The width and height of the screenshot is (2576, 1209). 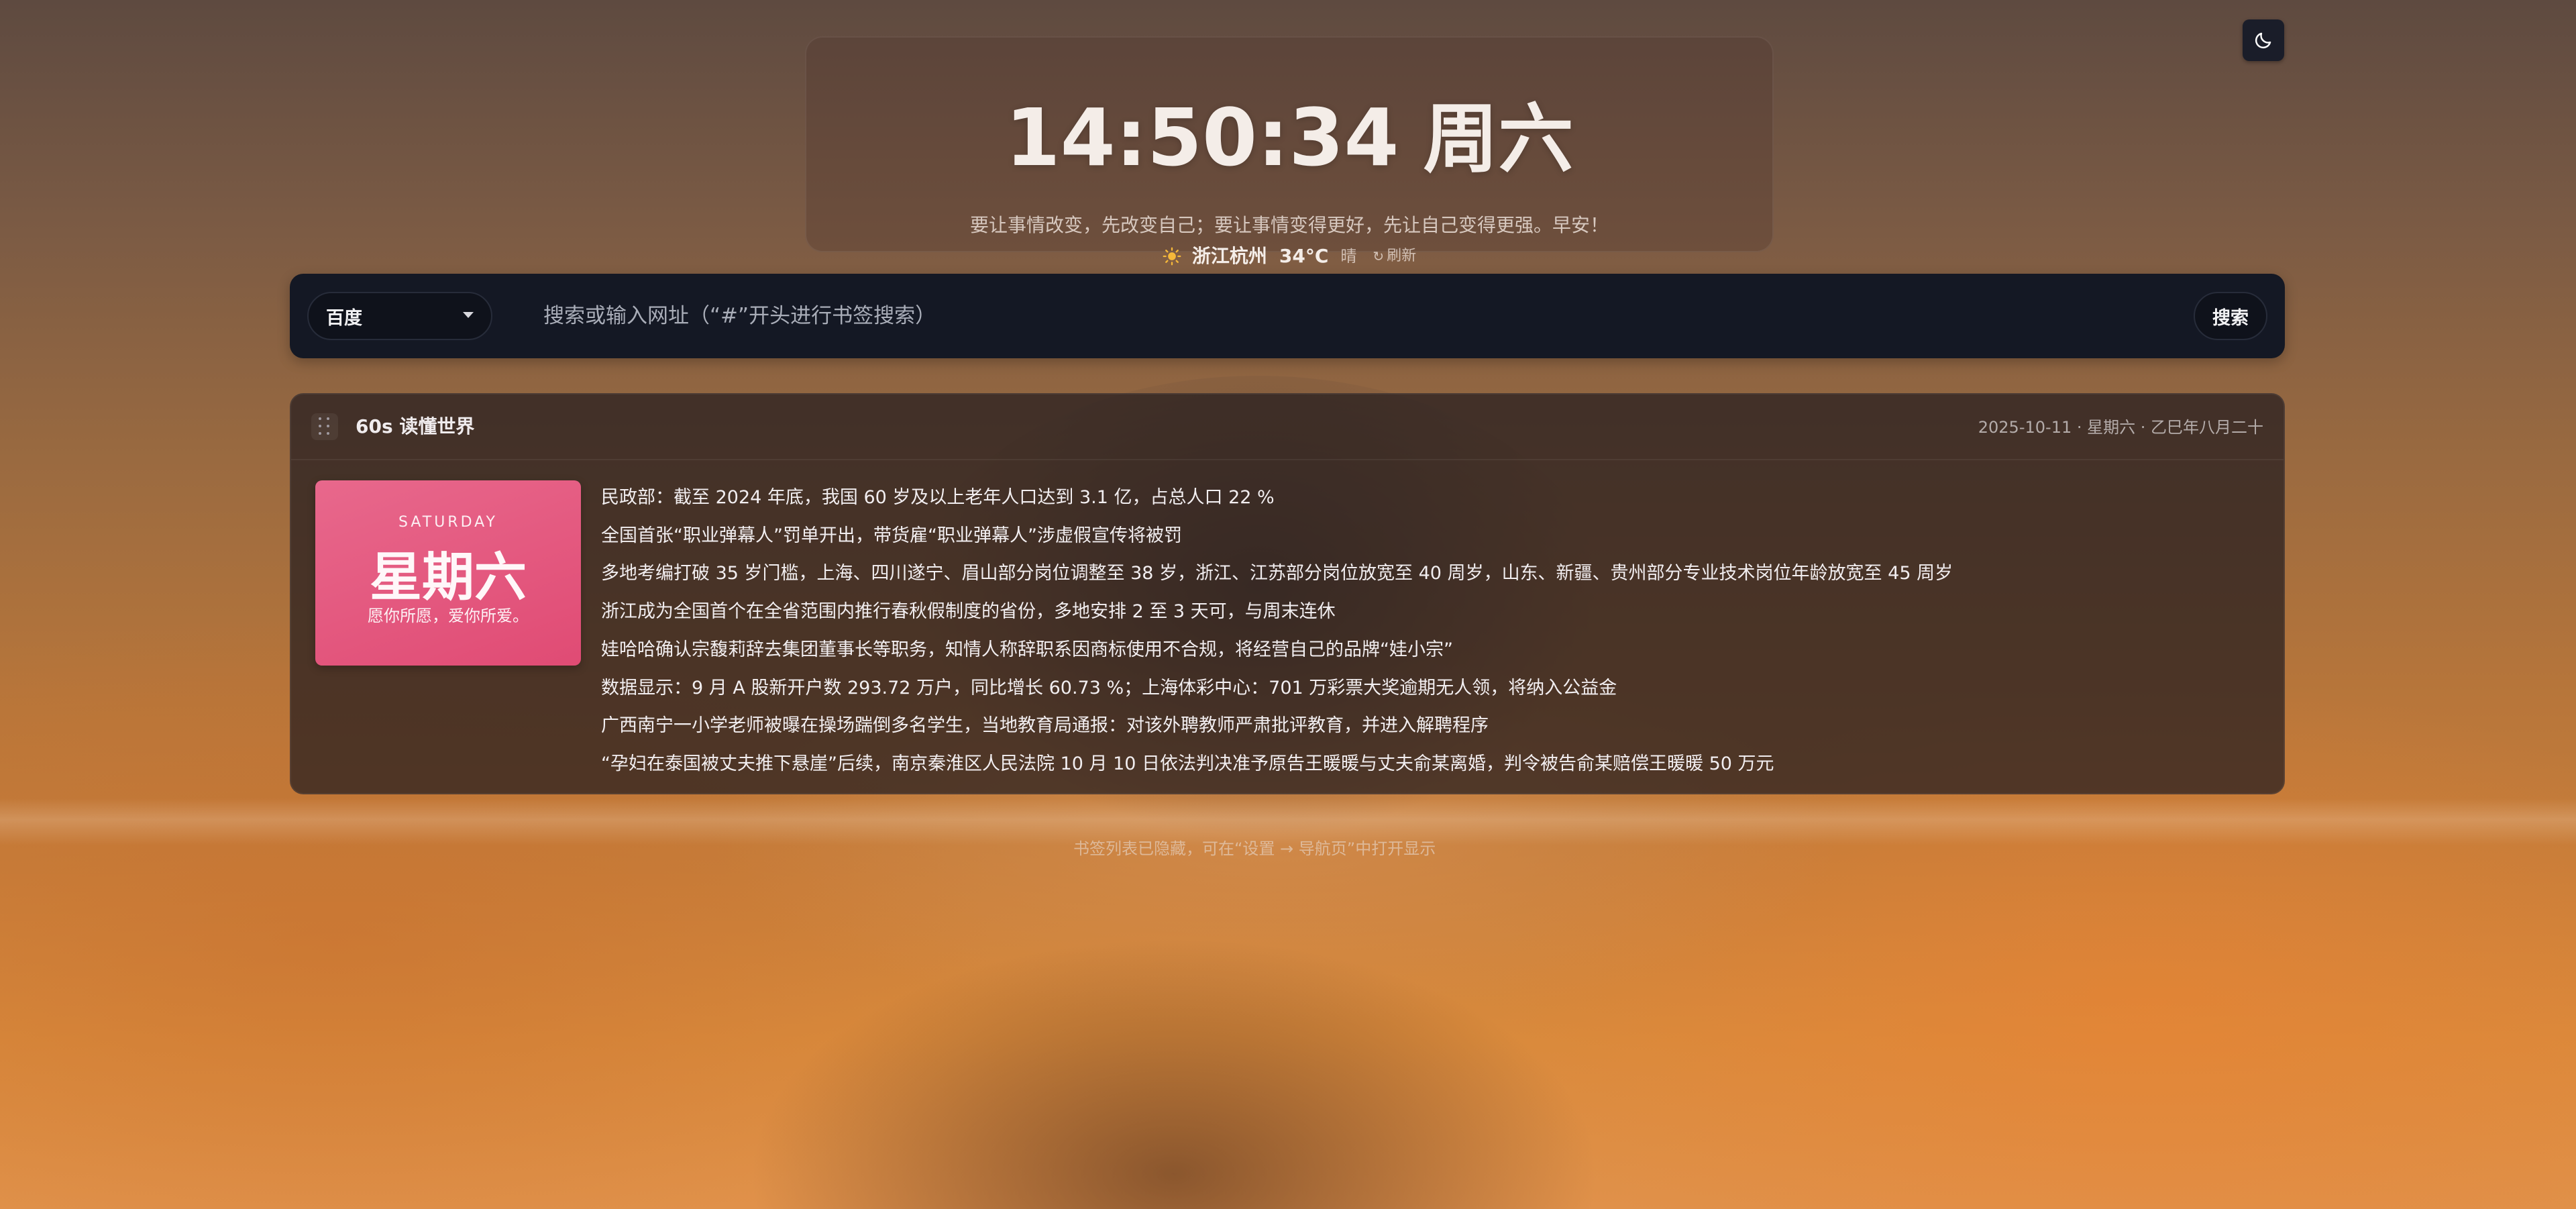 I want to click on news-card-date: 2025-10-11 · 星期六 · 乙巳年八月二十, so click(x=2120, y=427).